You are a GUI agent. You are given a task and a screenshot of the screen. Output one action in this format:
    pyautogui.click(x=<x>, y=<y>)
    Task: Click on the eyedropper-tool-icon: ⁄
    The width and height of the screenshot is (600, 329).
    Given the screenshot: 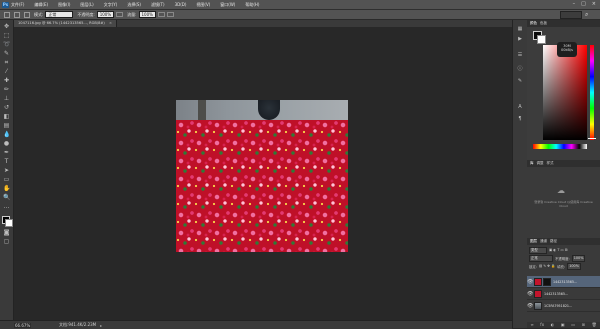 What is the action you would take?
    pyautogui.click(x=6, y=72)
    